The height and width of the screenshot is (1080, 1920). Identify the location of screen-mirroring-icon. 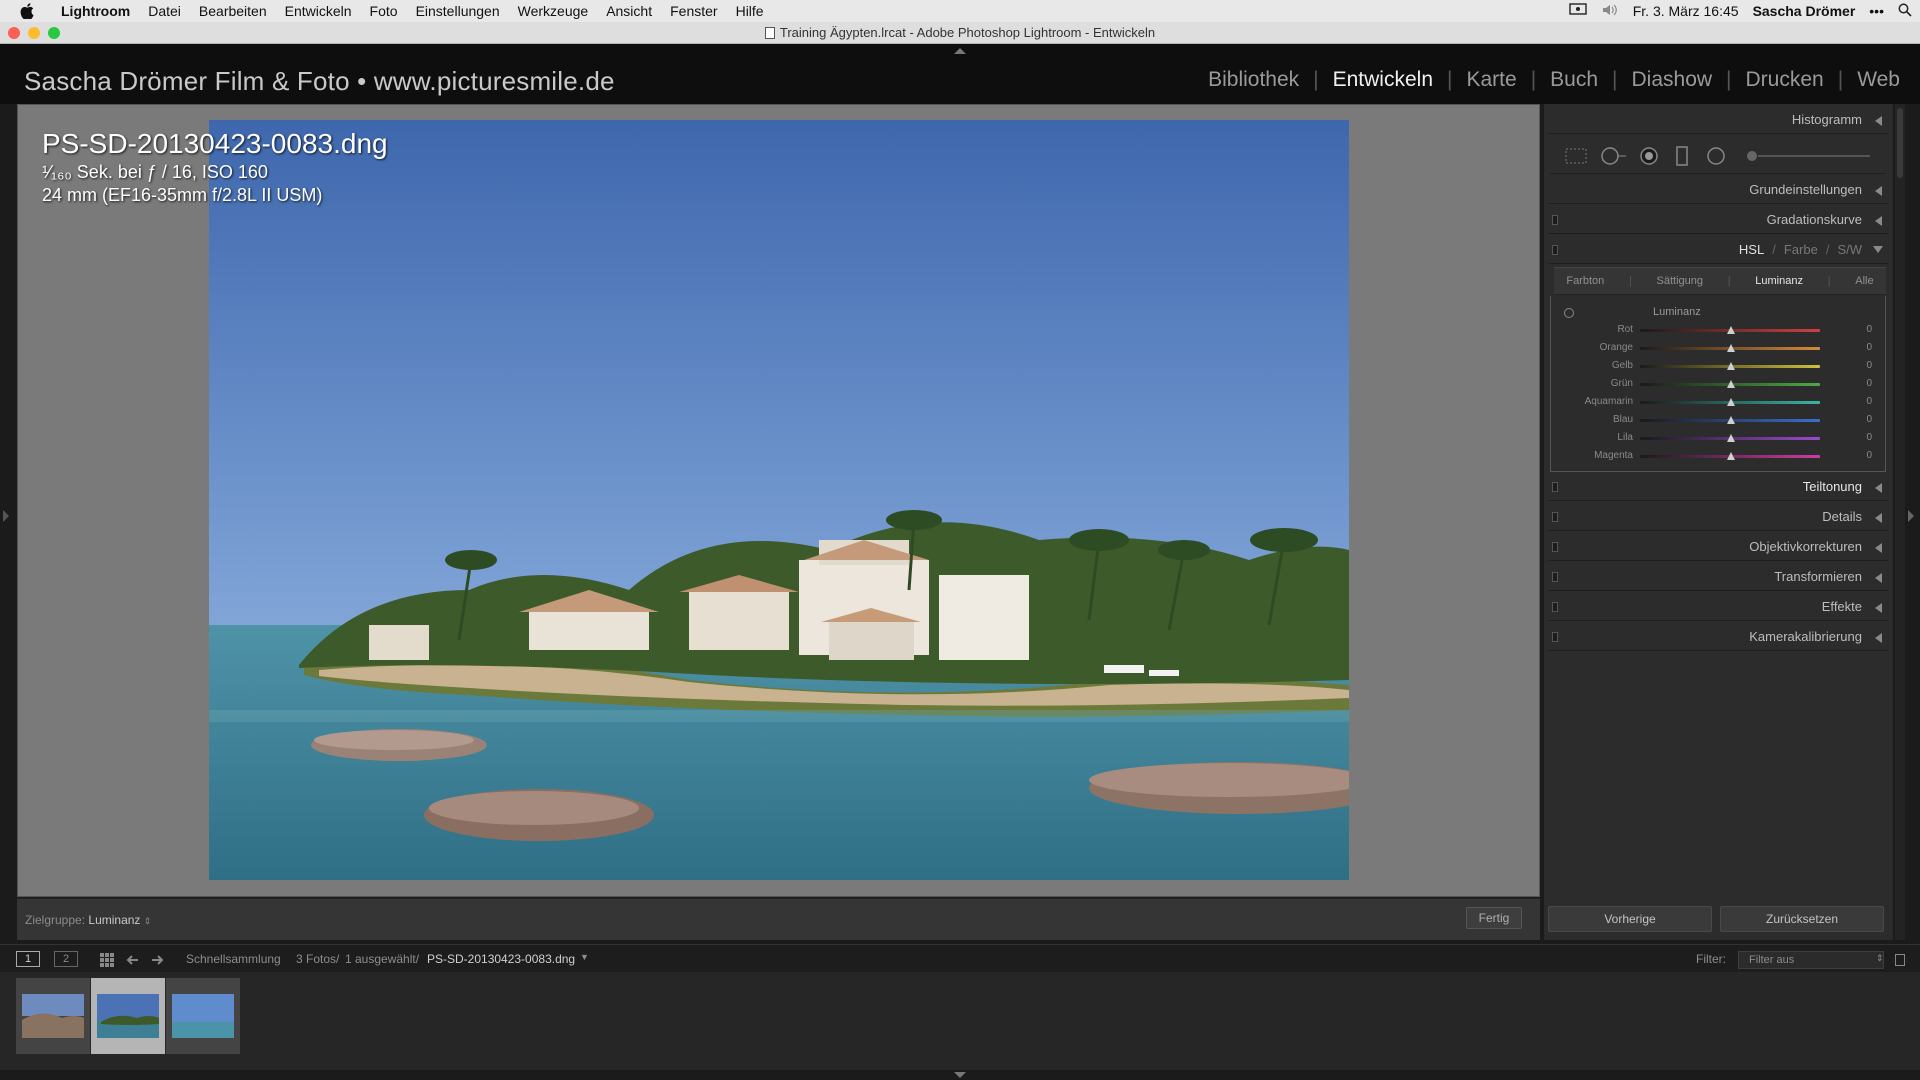
(1578, 11).